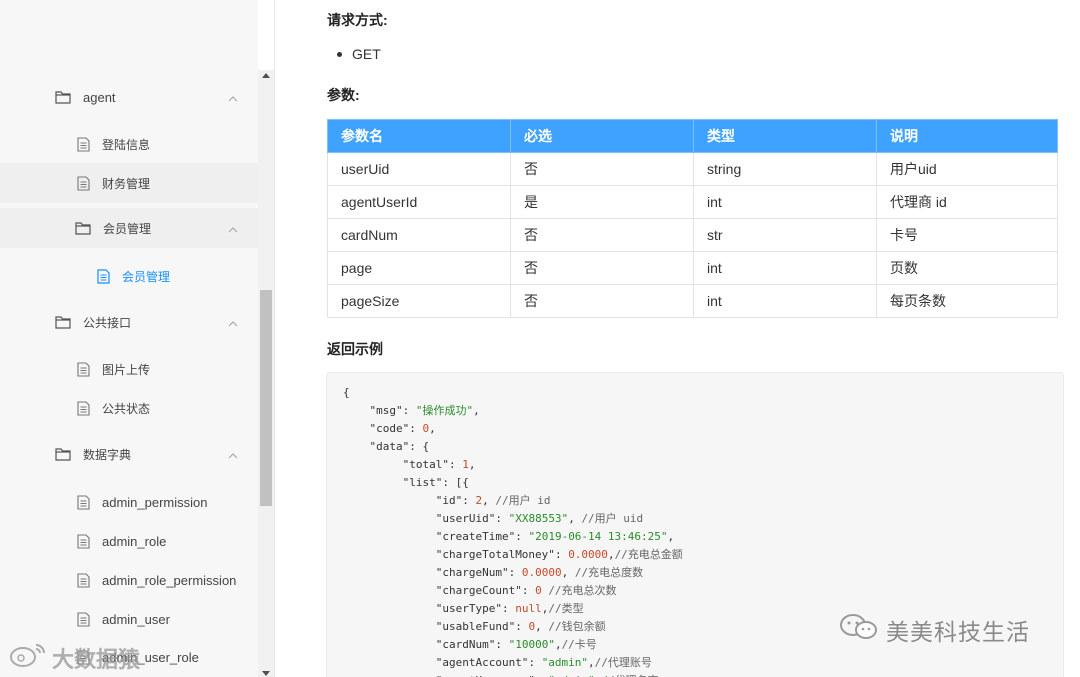 This screenshot has width=1080, height=677. Describe the element at coordinates (107, 322) in the screenshot. I see `sidebar-group-label: 公共接口` at that location.